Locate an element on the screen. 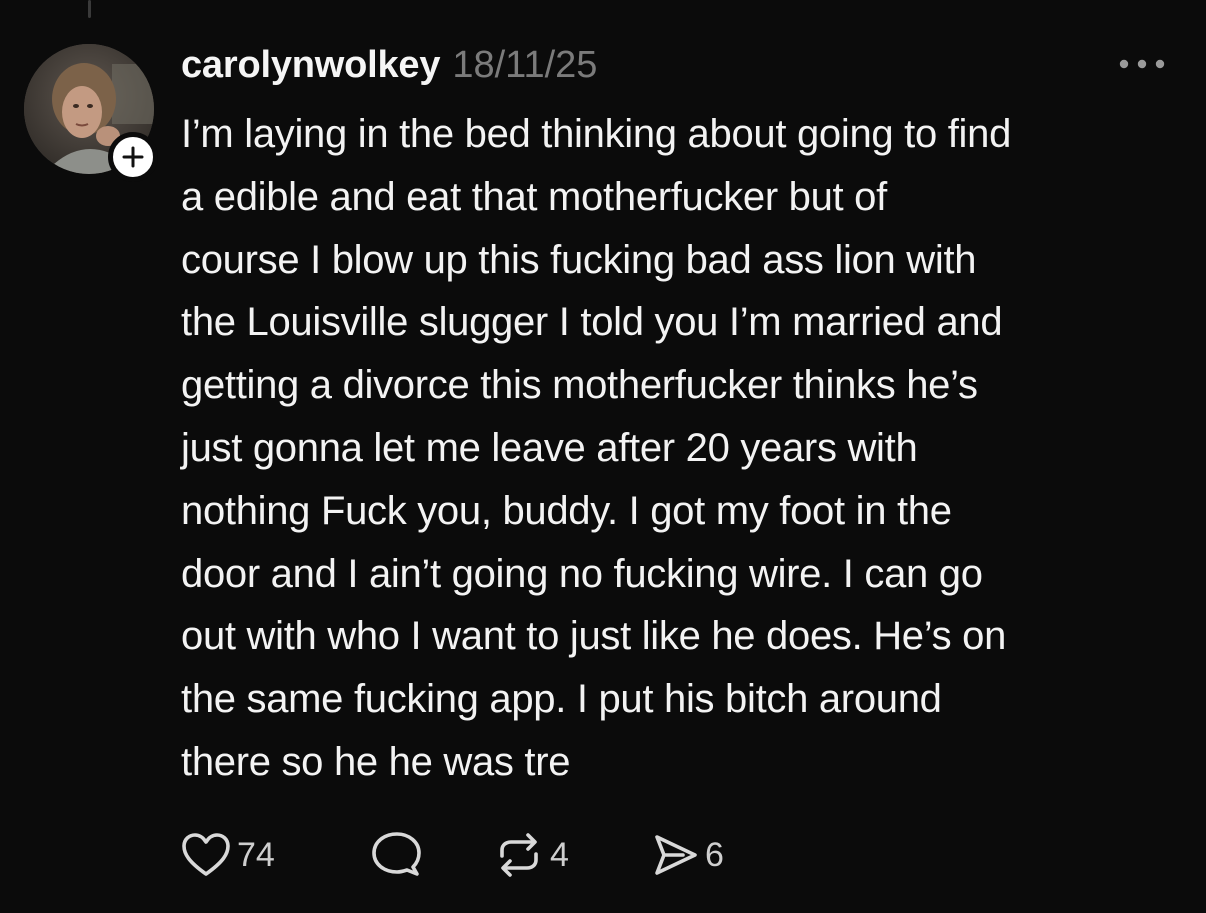 The image size is (1206, 913). ellipsis-icon is located at coordinates (1142, 64).